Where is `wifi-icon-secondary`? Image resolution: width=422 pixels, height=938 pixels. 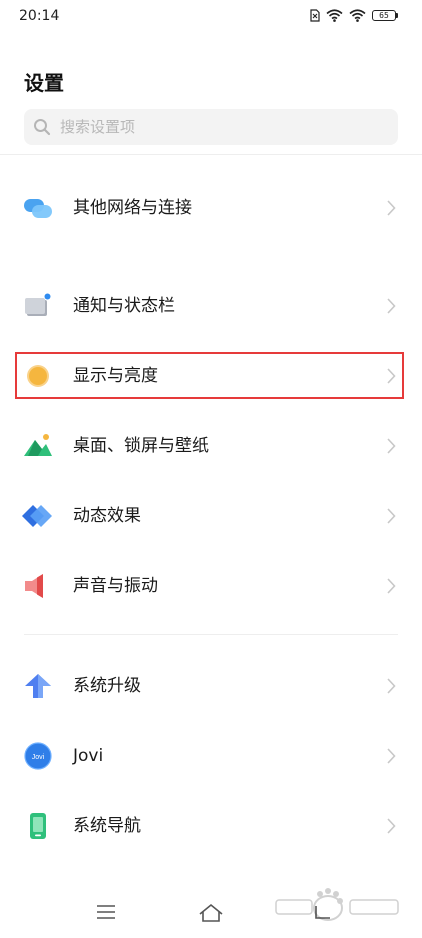
wifi-icon-secondary is located at coordinates (357, 15).